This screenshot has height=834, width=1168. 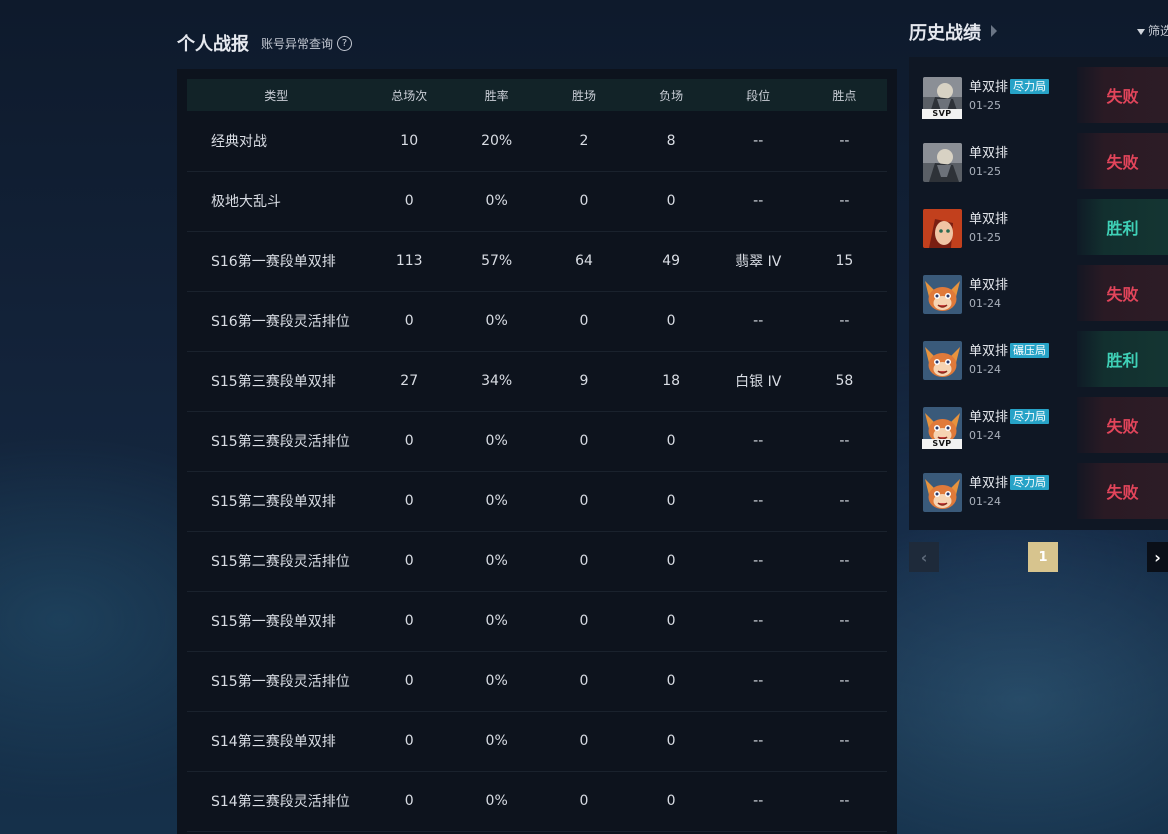 I want to click on match-result: 失败, so click(x=1122, y=161).